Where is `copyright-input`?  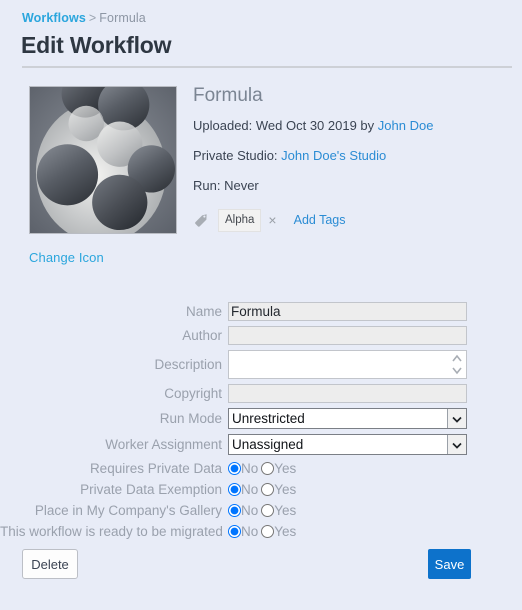 copyright-input is located at coordinates (347, 393).